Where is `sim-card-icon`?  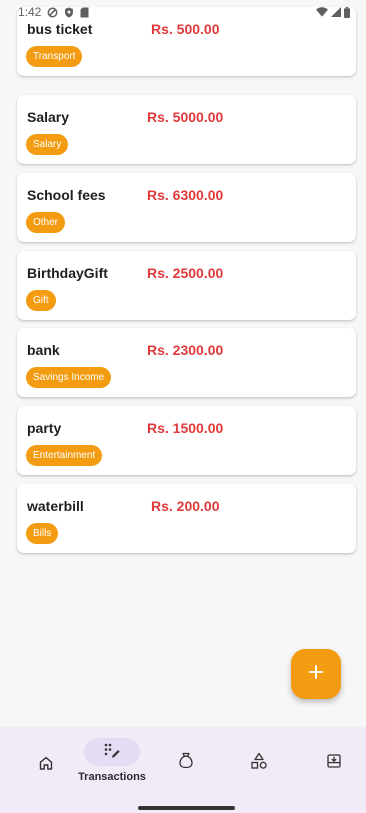
sim-card-icon is located at coordinates (84, 12).